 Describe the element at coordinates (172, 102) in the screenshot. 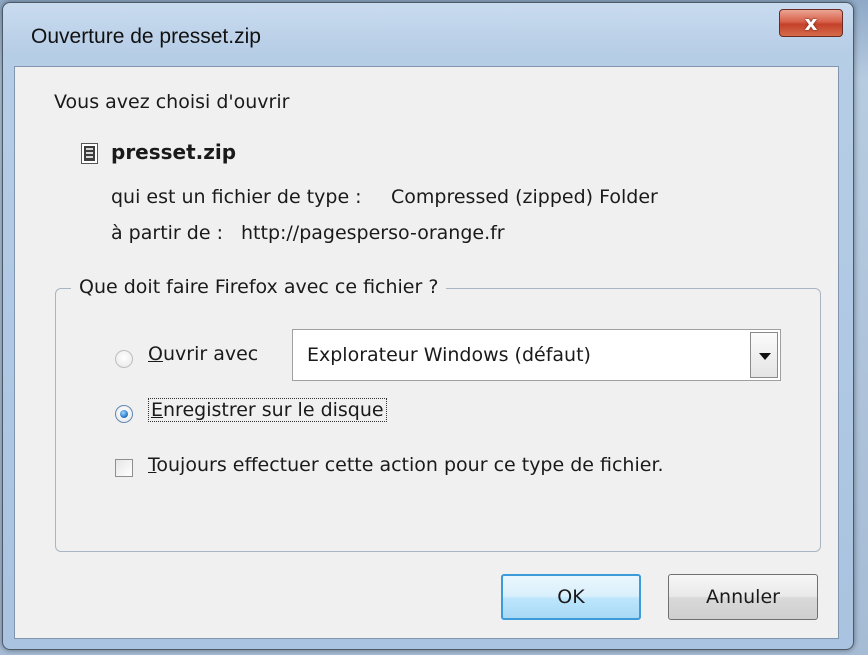

I see `intro-text: Vous avez choisi d'ouvrir` at that location.